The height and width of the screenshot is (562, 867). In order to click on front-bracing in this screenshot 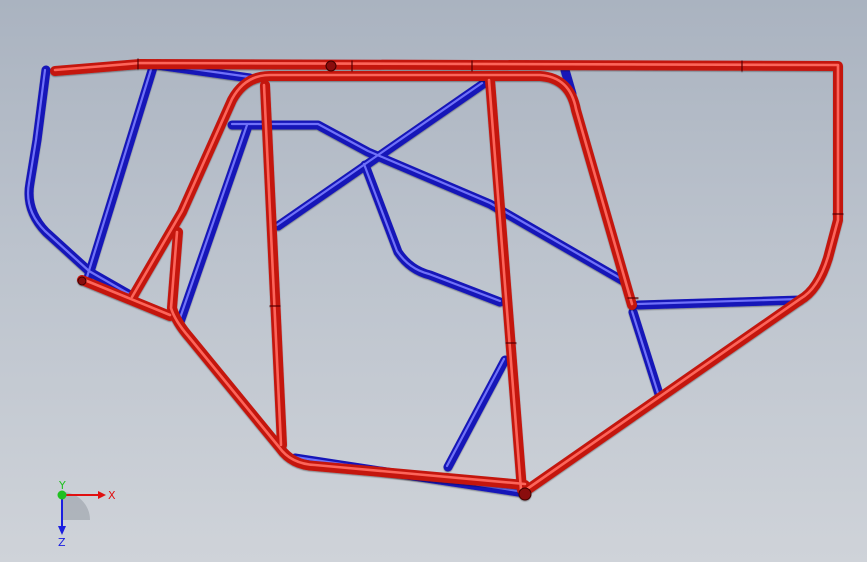, I will do `click(214, 224)`.